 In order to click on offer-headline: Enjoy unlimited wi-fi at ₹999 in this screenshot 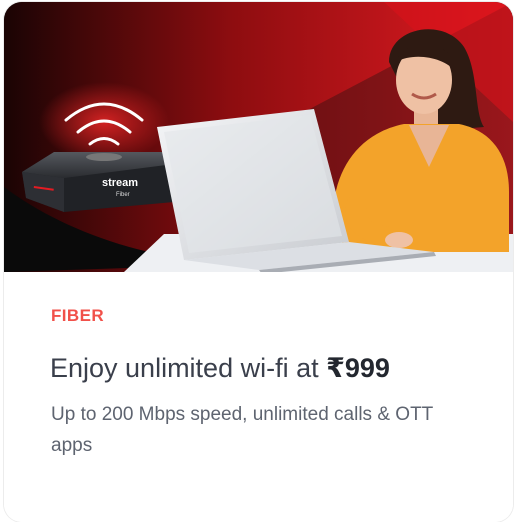, I will do `click(220, 368)`.